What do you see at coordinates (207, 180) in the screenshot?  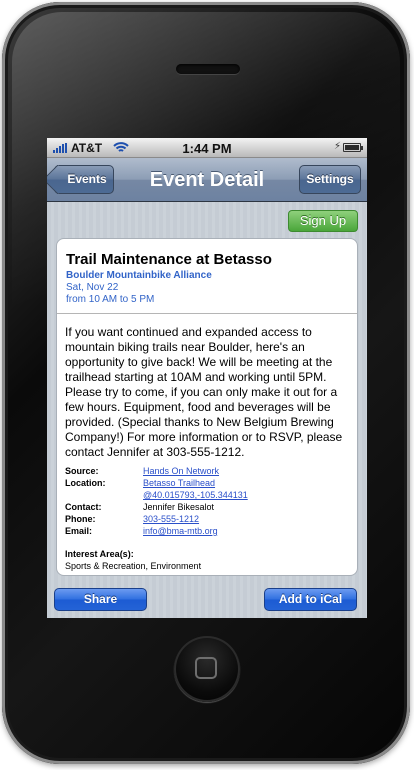 I see `navigation-bar: Events Event Detail Settings` at bounding box center [207, 180].